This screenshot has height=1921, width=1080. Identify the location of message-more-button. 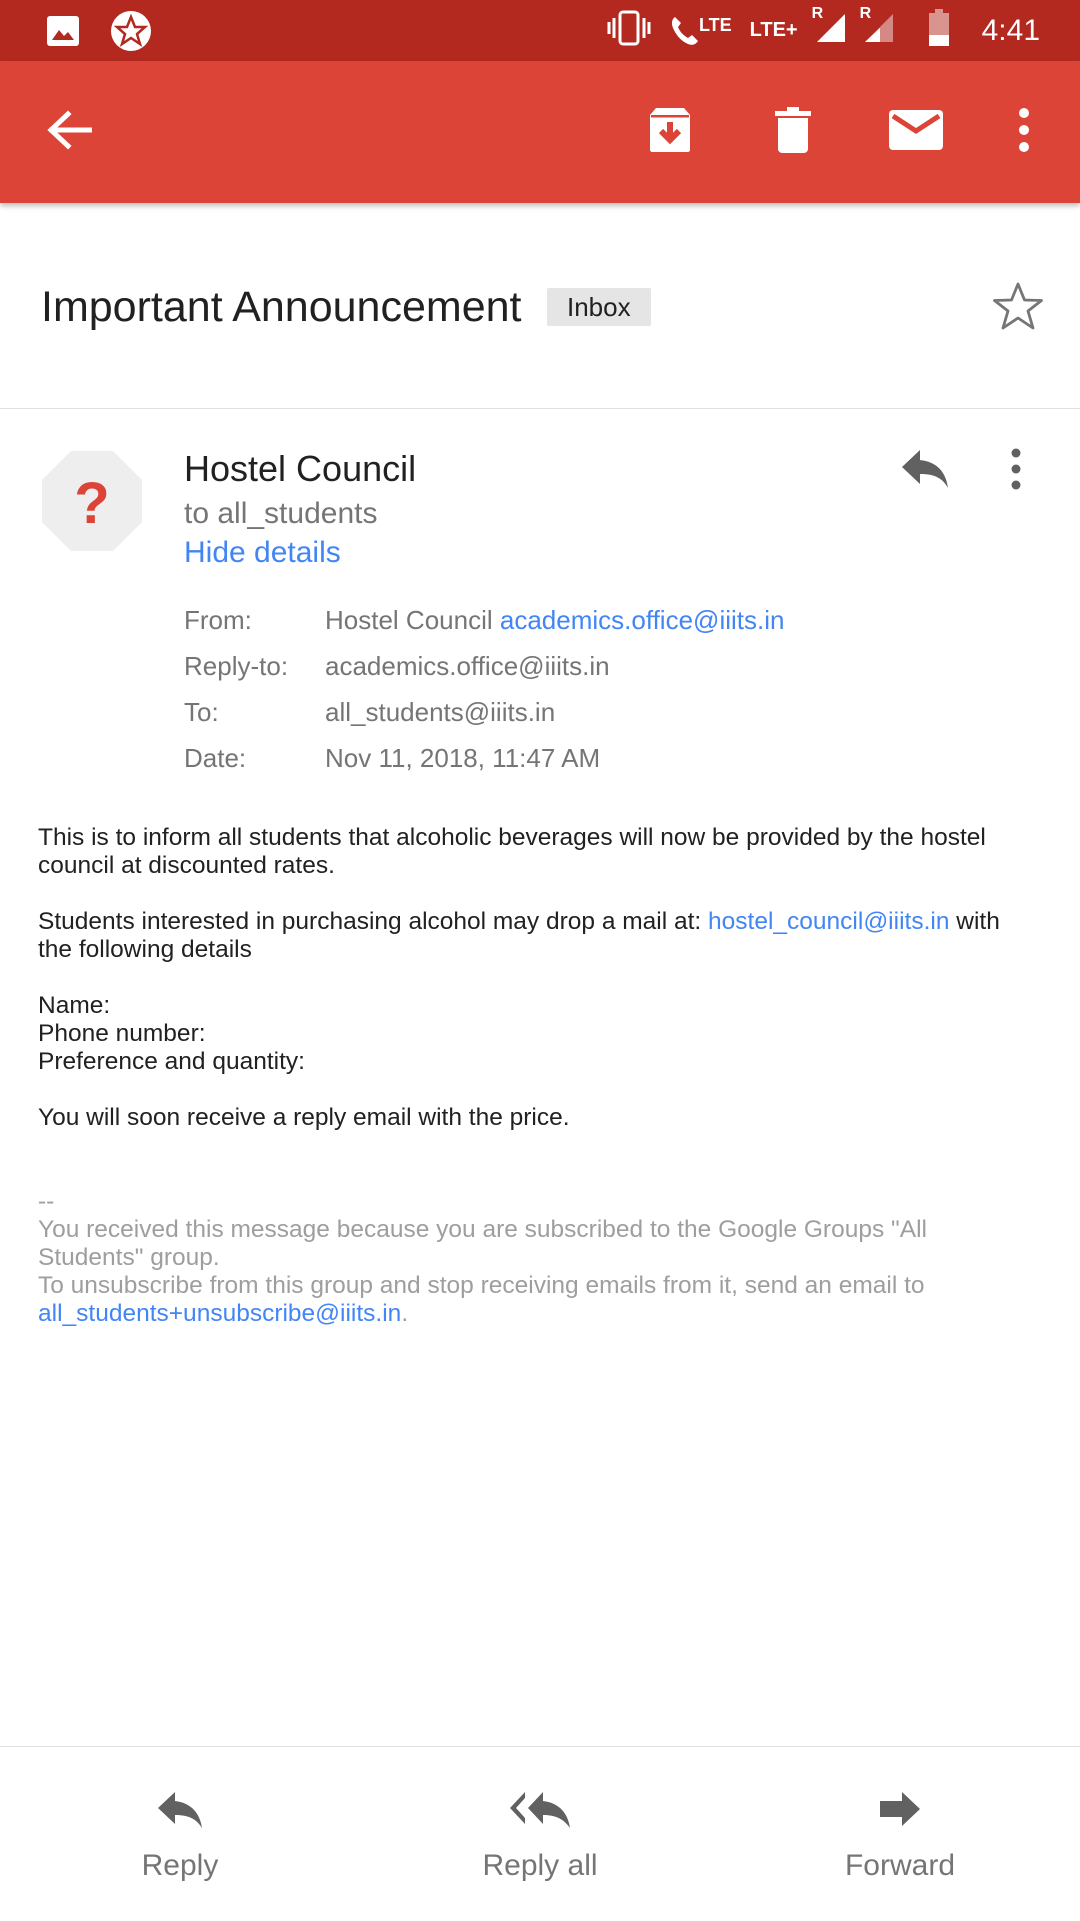
(1016, 471).